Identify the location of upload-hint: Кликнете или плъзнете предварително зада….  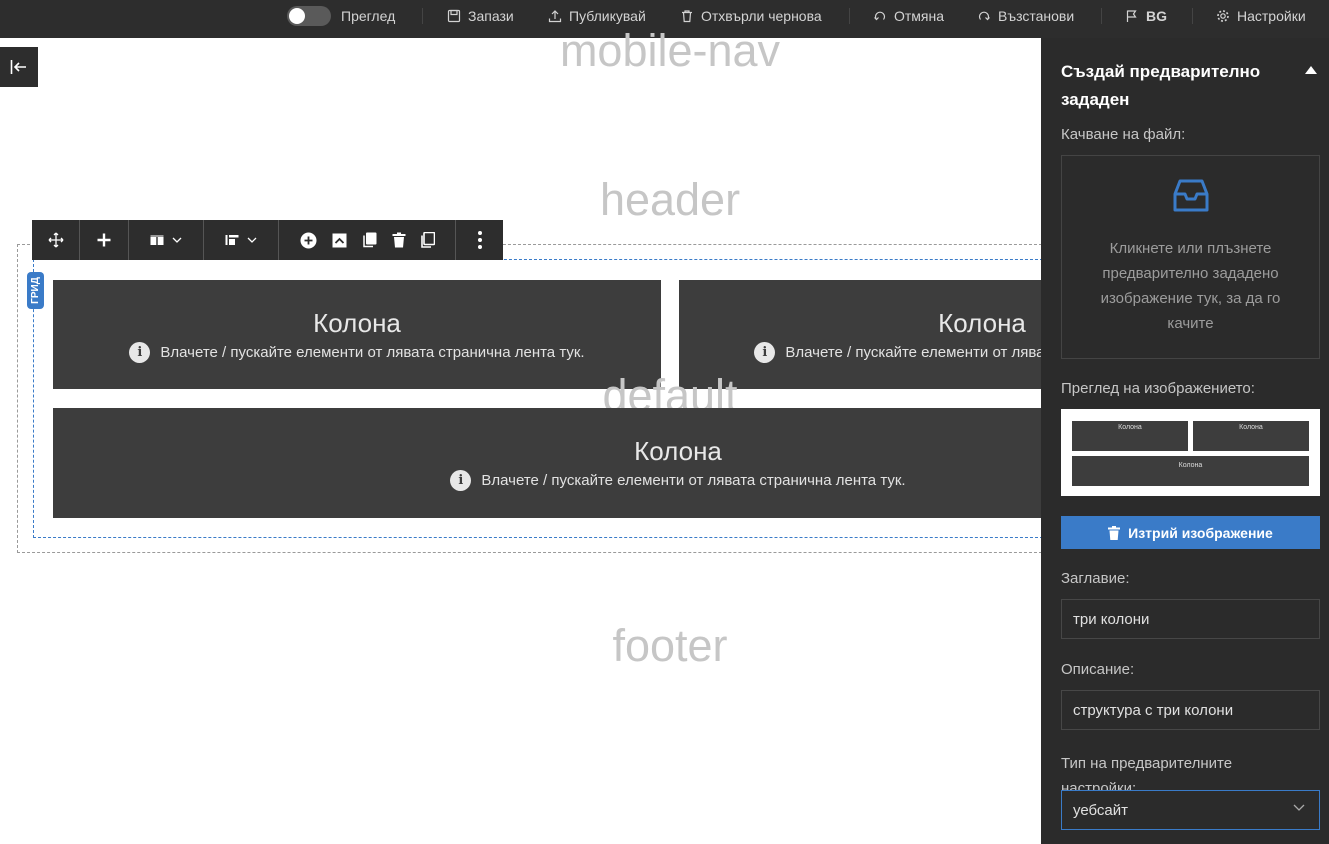
(1190, 286).